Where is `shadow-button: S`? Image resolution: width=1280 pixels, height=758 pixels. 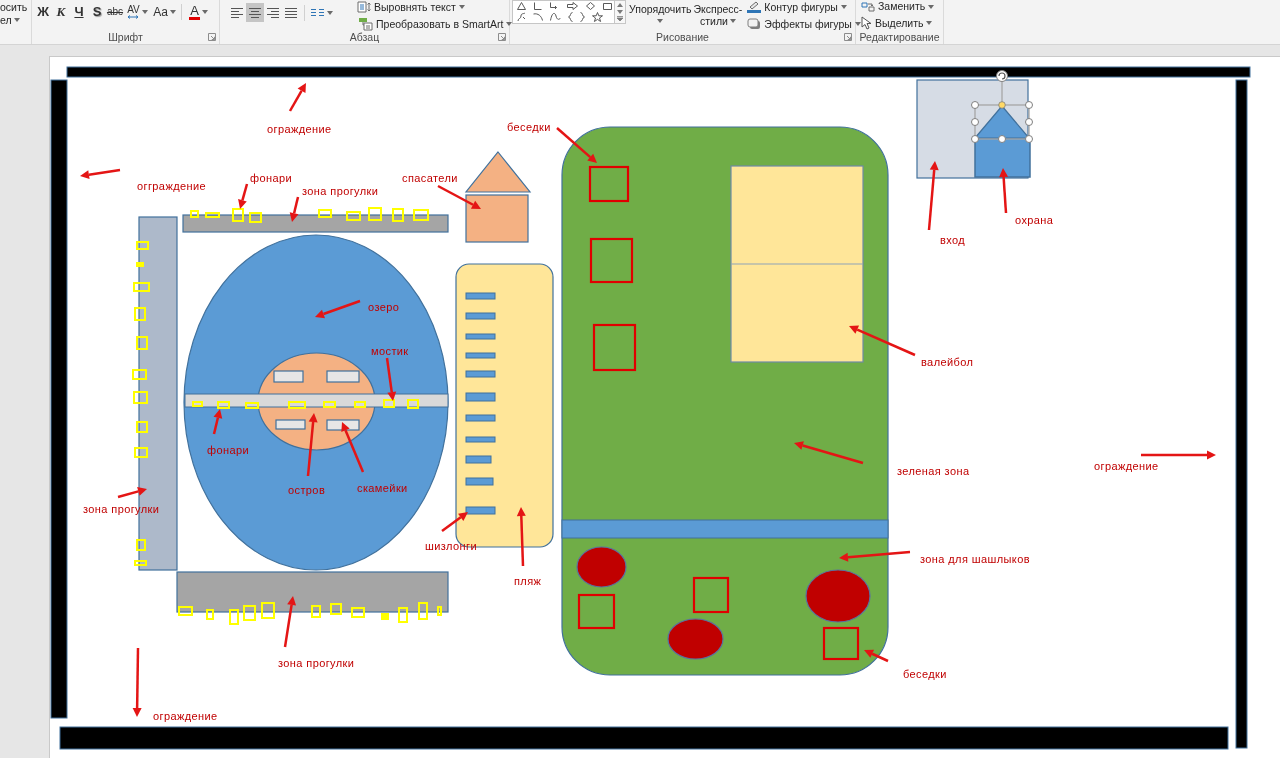
shadow-button: S is located at coordinates (97, 12).